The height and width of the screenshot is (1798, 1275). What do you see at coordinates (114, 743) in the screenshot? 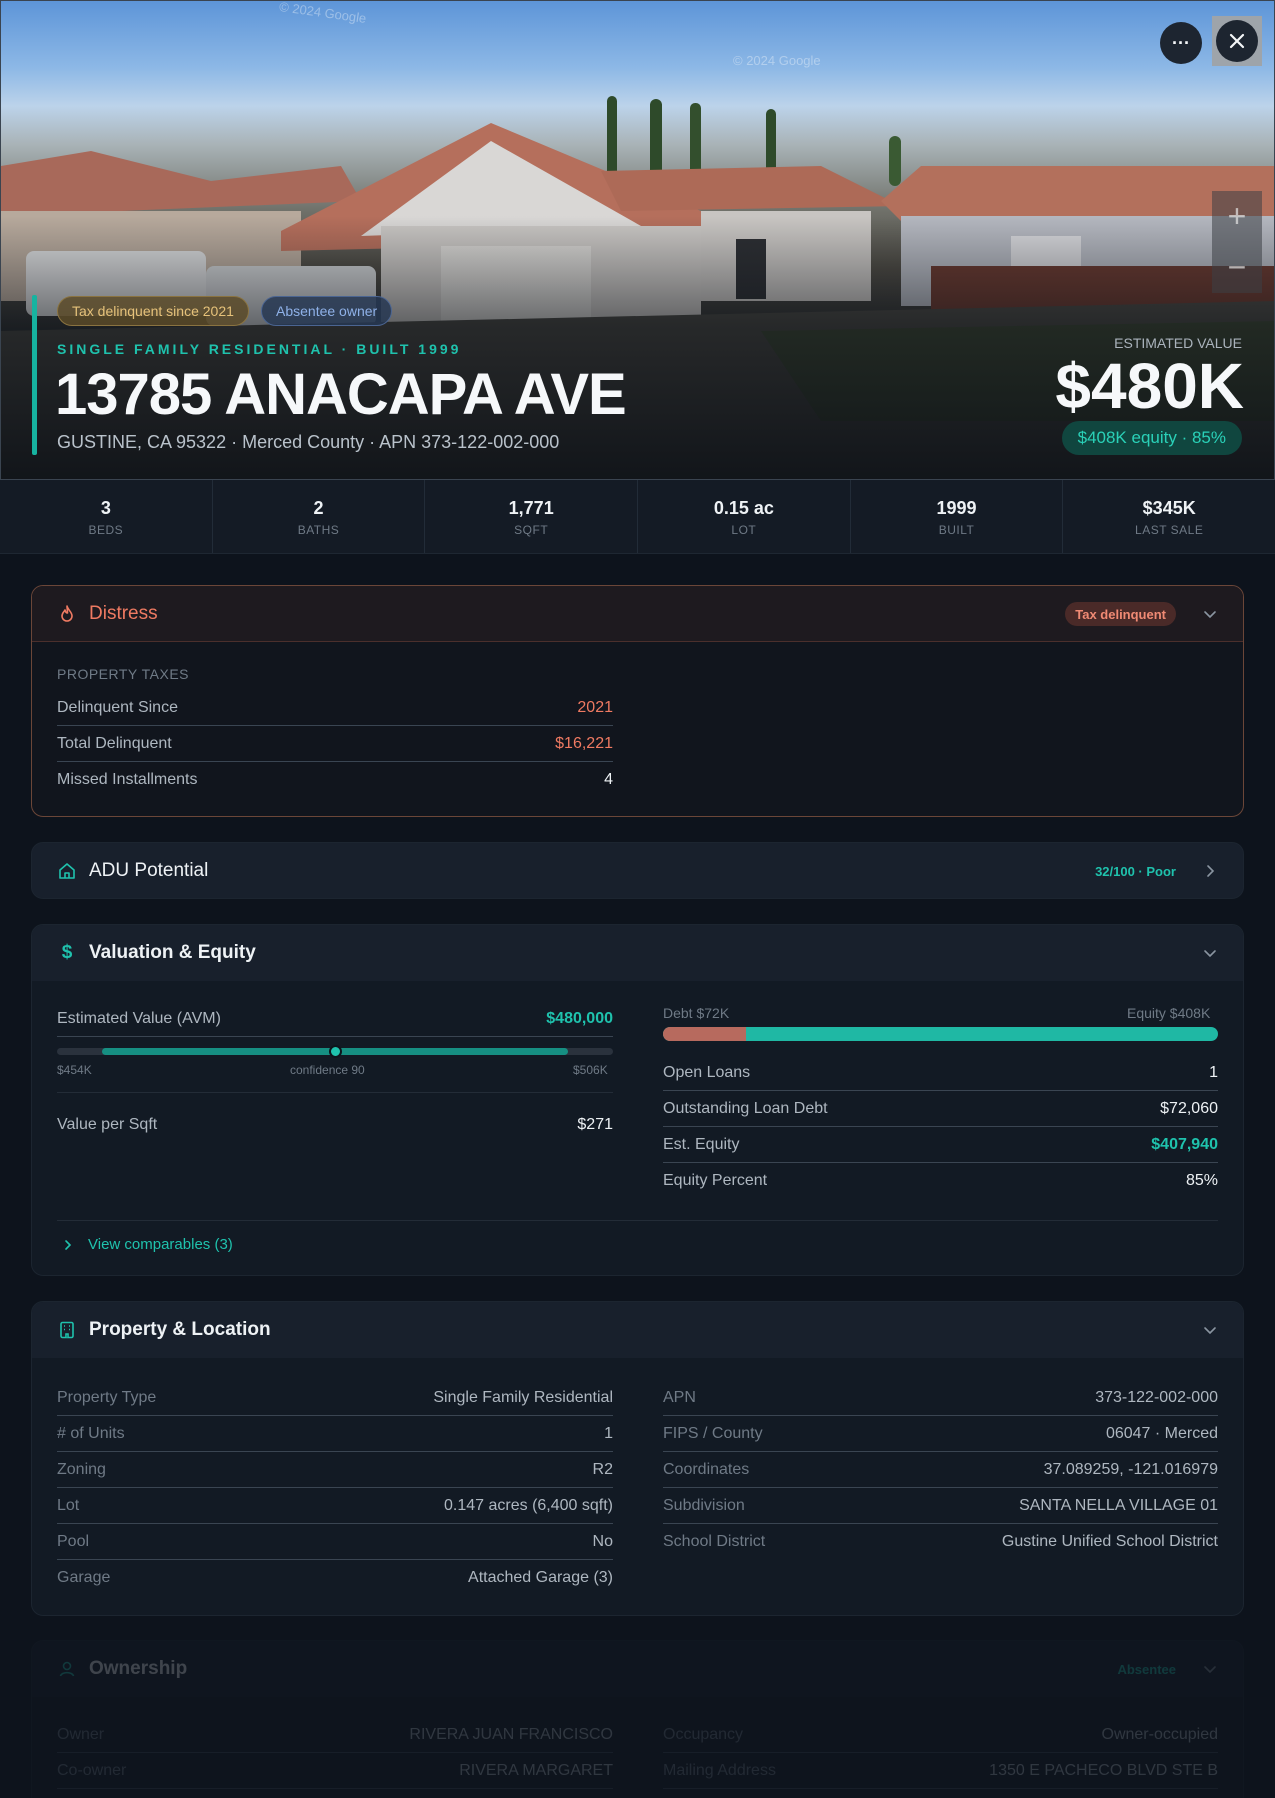
I see `row-key: Total Delinquent` at bounding box center [114, 743].